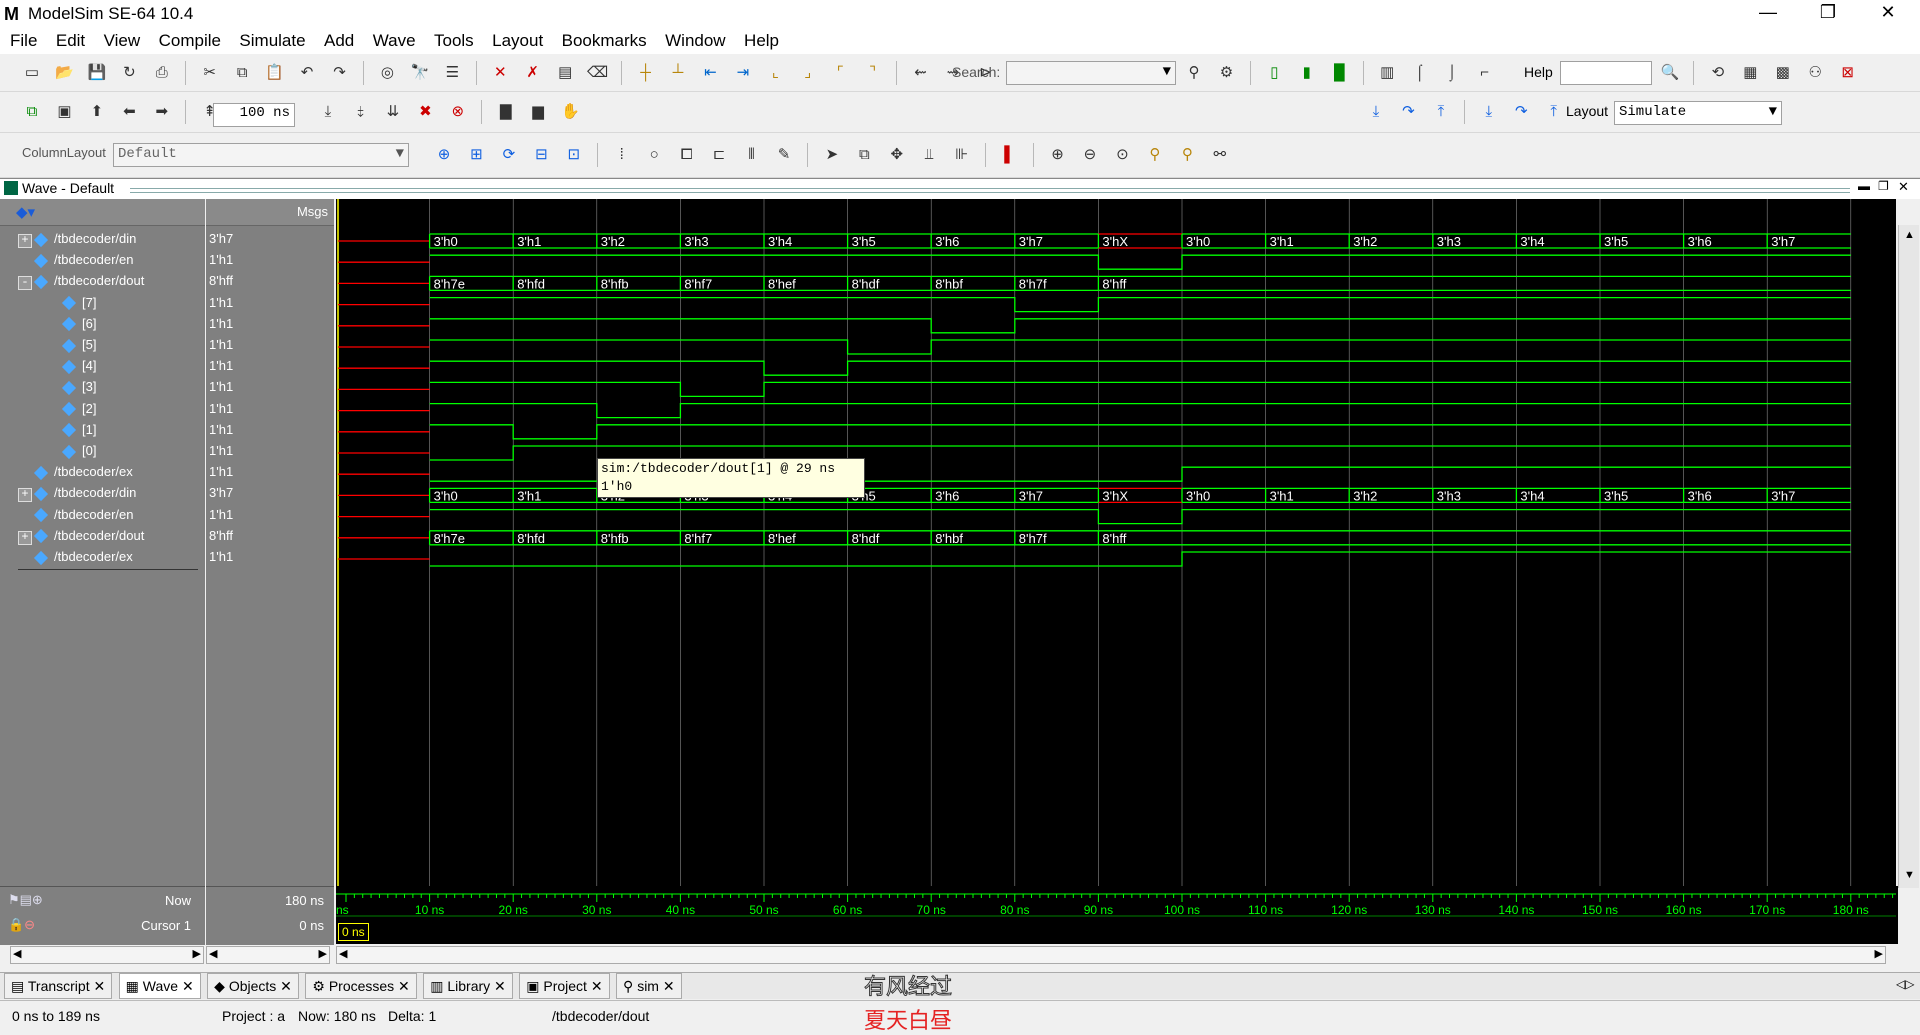 The image size is (1920, 1035). Describe the element at coordinates (468, 986) in the screenshot. I see `tab-library: ▥ Library ✕` at that location.